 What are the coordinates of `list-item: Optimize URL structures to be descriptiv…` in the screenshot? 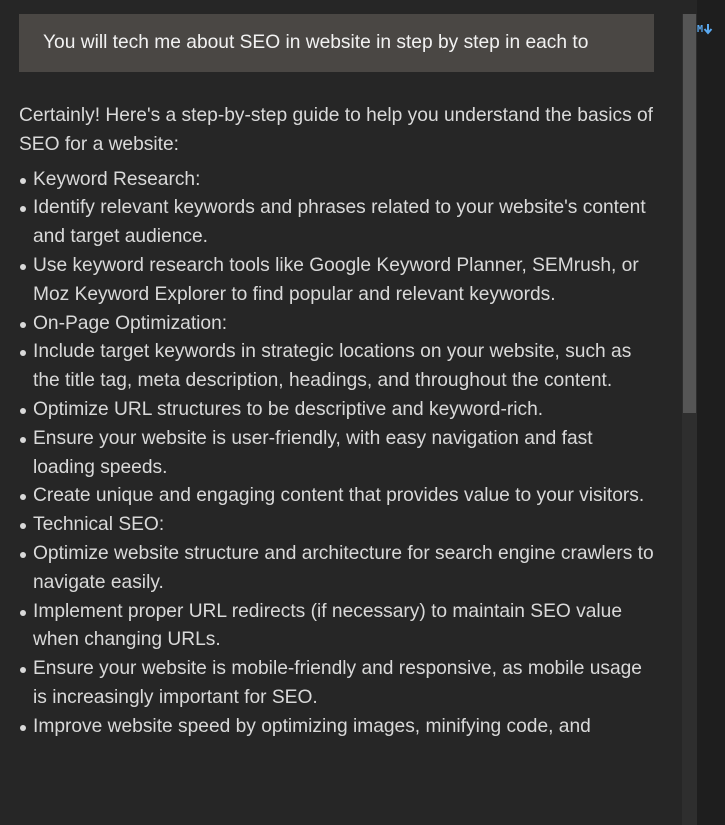 It's located at (339, 410).